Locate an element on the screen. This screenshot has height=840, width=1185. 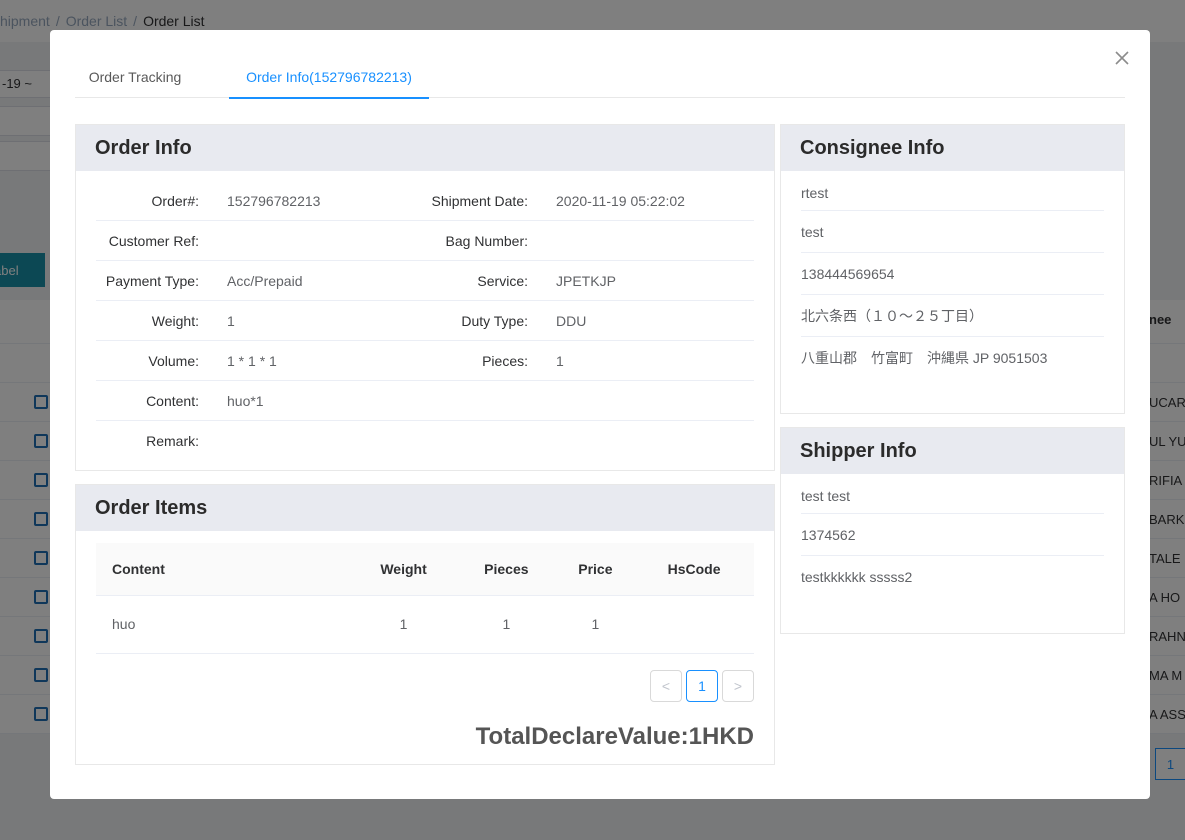
info-row: Customer Ref: Bag Number: is located at coordinates (425, 241).